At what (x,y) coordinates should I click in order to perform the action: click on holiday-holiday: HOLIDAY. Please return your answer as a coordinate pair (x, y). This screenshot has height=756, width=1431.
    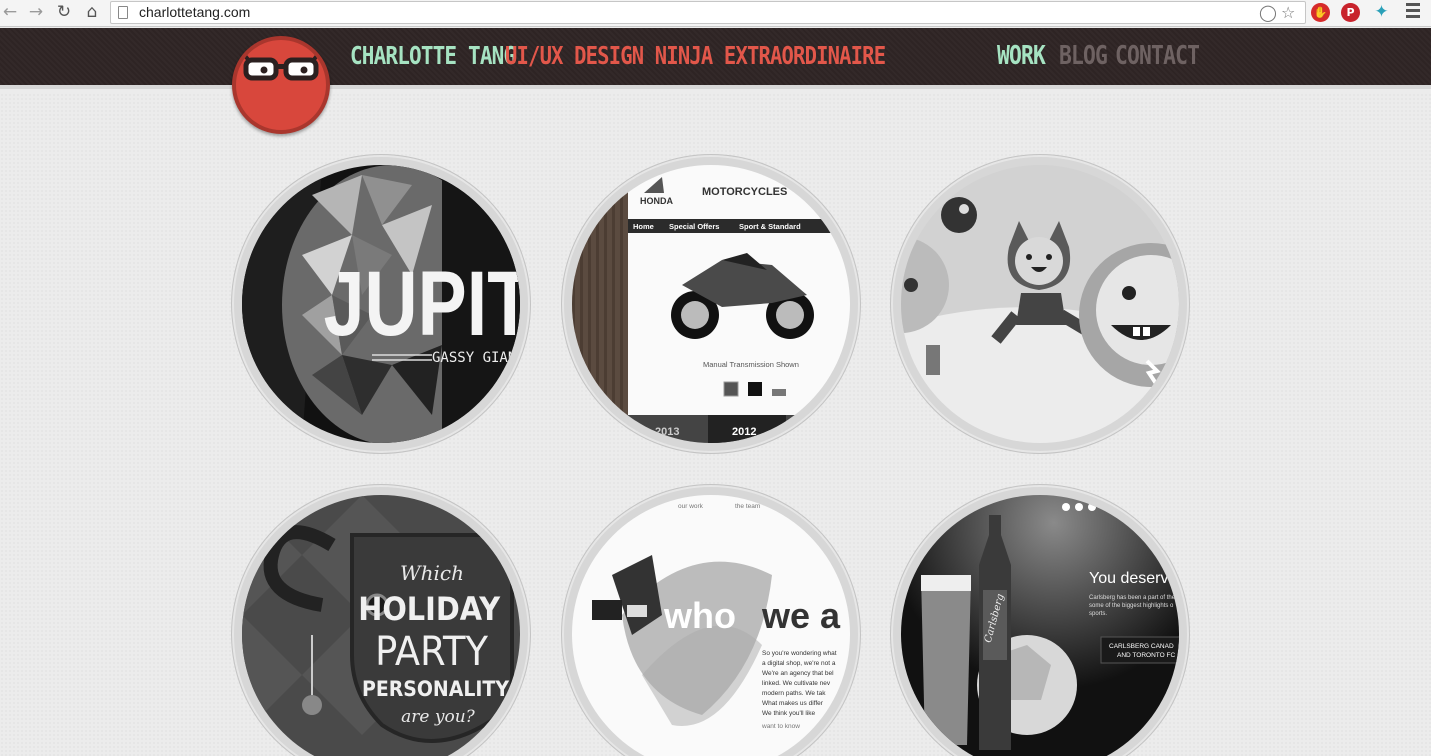
    Looking at the image, I should click on (429, 610).